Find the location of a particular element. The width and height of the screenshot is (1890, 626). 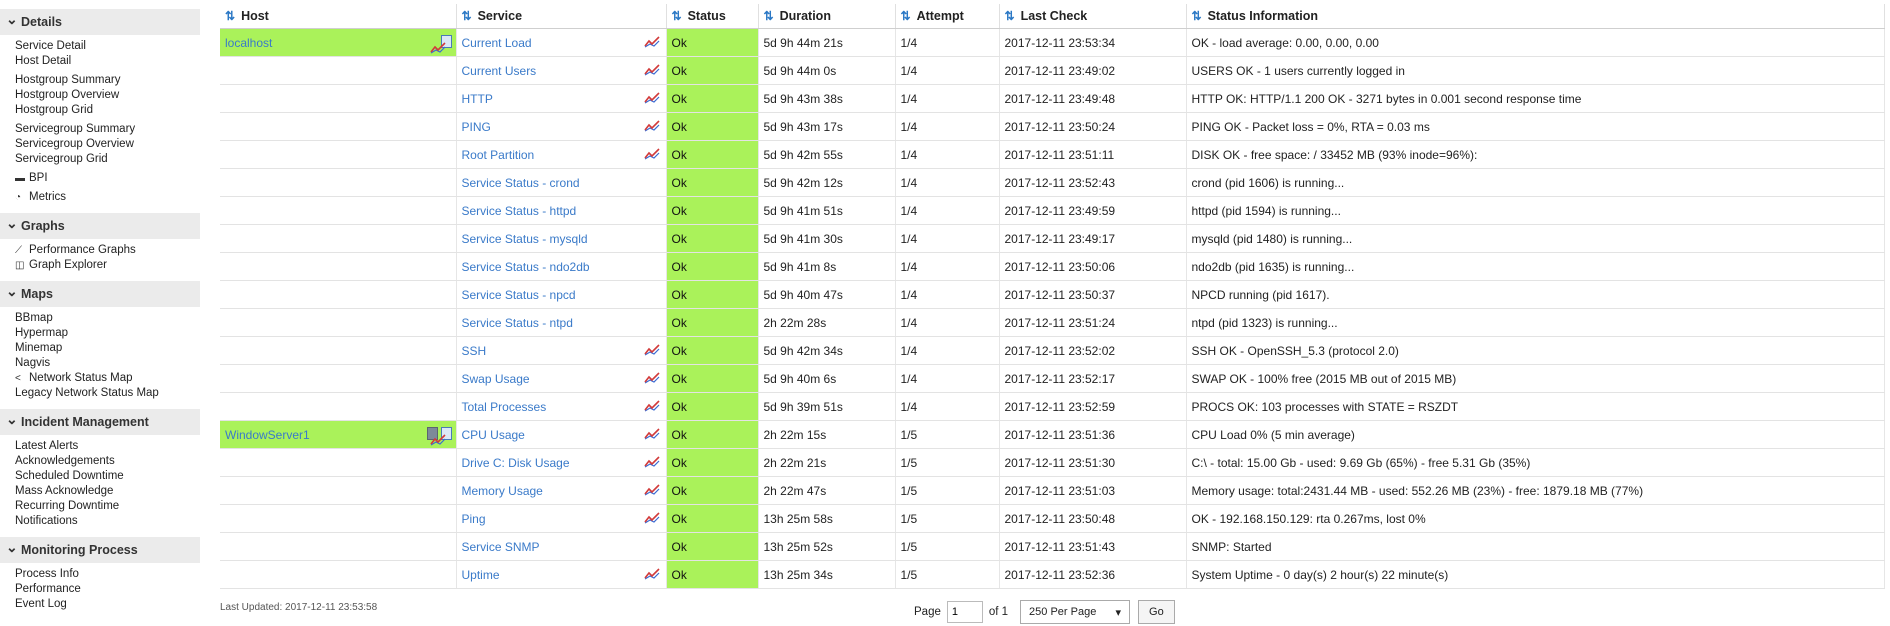

service-link: Uptime is located at coordinates (481, 575).